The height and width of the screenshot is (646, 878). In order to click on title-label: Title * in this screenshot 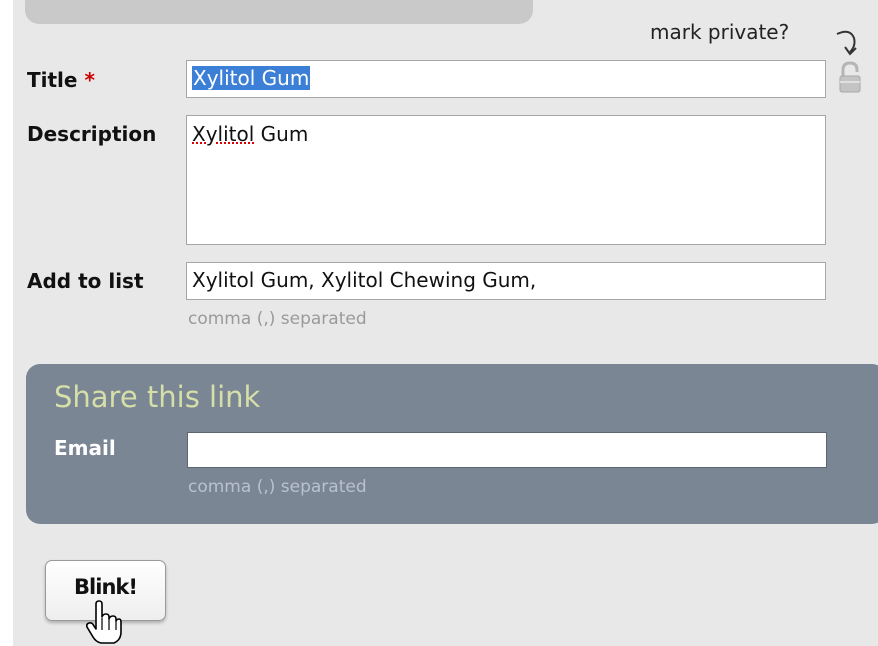, I will do `click(61, 80)`.